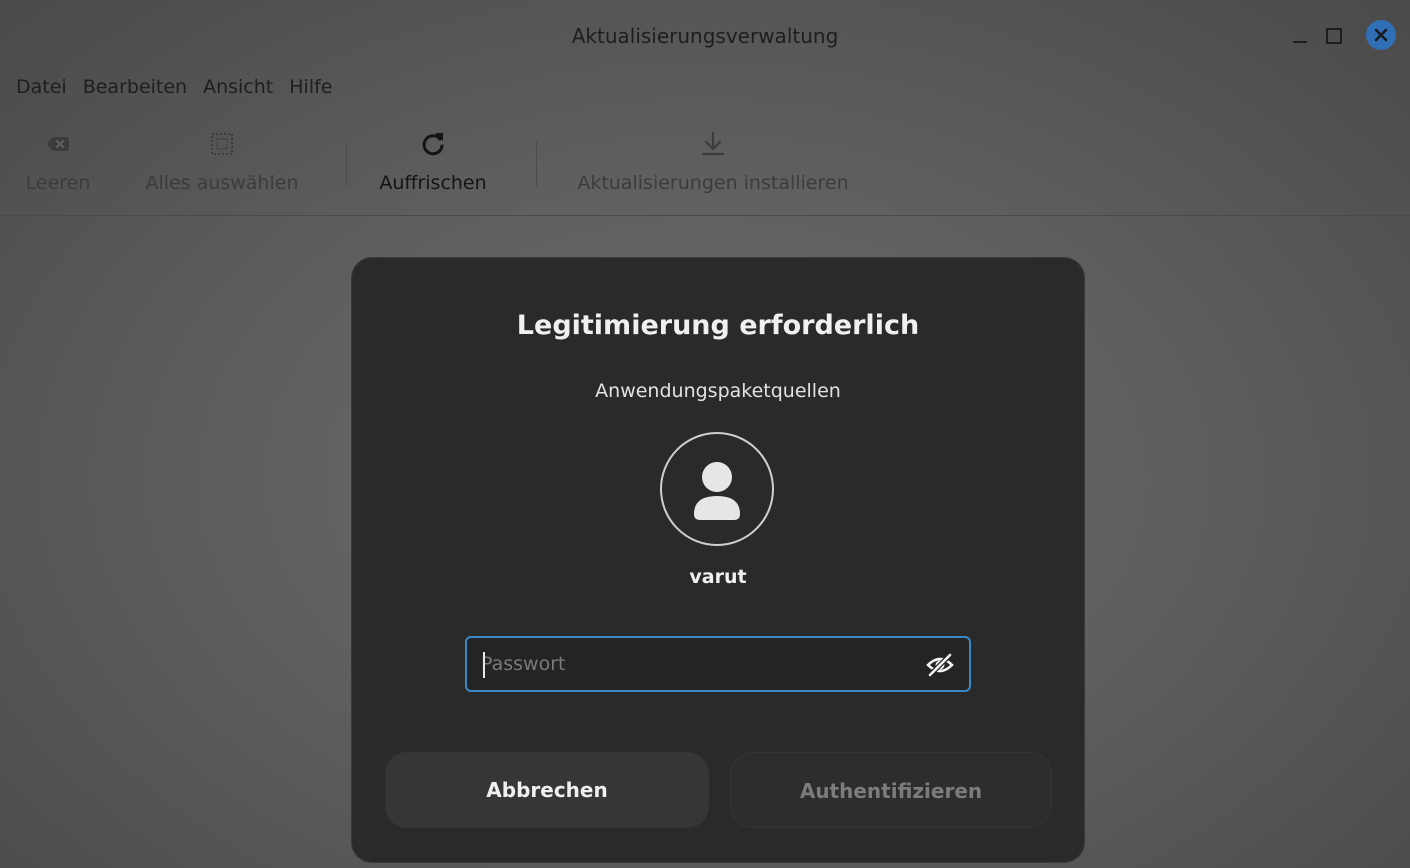  I want to click on select-all-label: Alles auswählen, so click(222, 183).